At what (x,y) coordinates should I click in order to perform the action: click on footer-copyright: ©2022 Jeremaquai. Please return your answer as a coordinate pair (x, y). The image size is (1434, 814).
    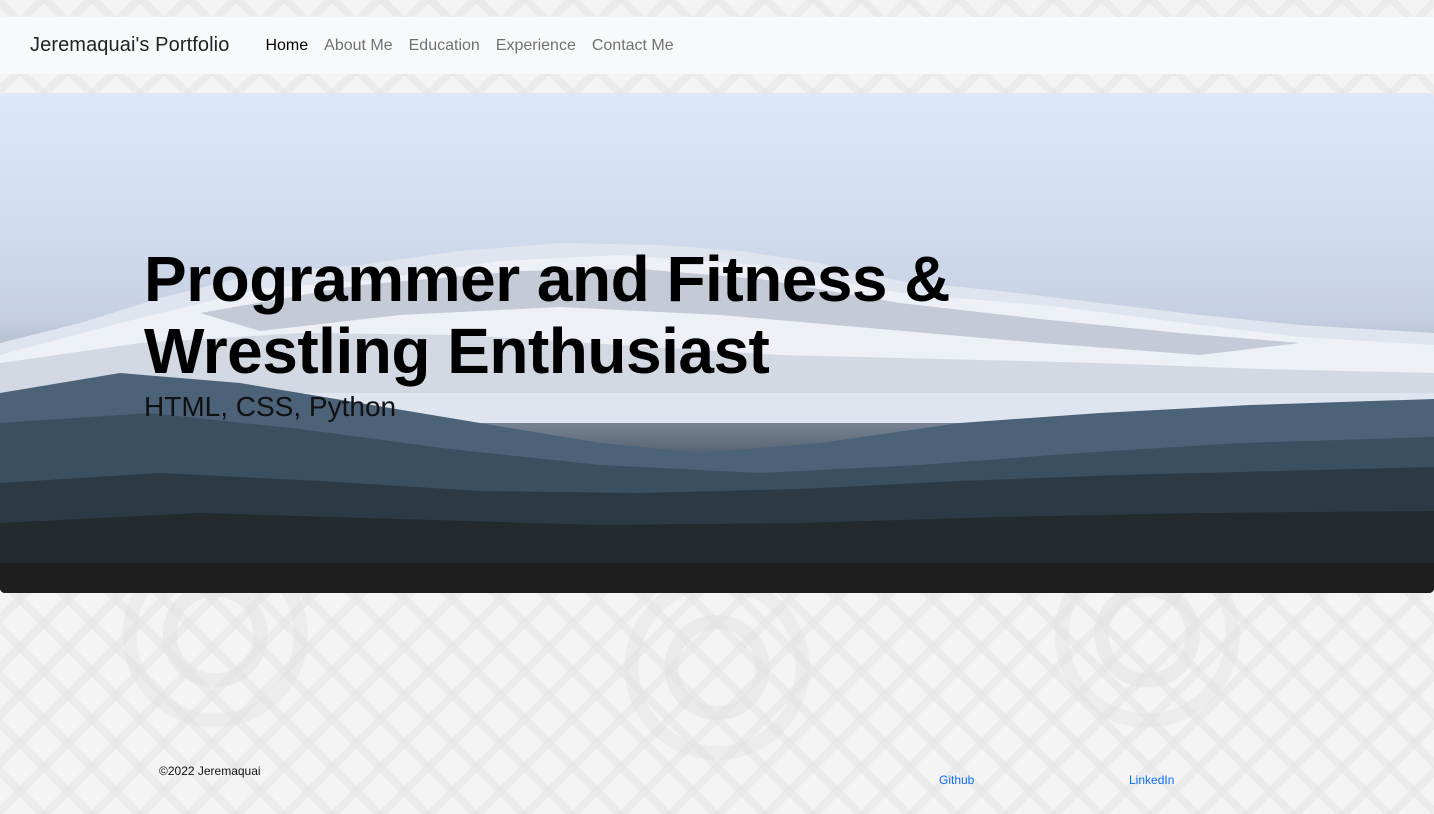
    Looking at the image, I should click on (210, 771).